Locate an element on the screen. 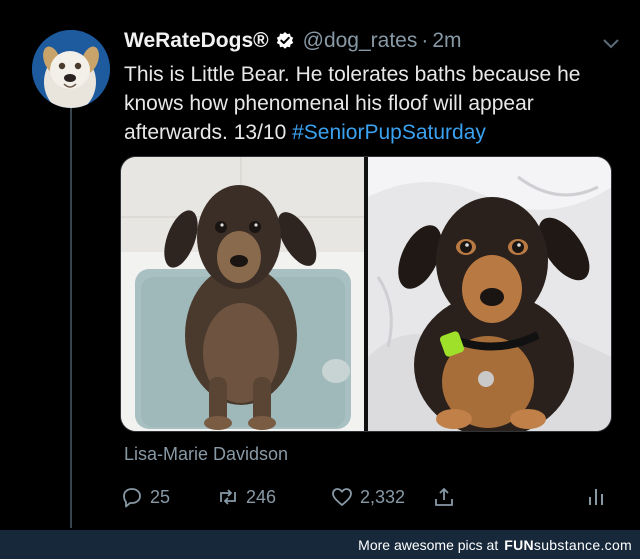 This screenshot has width=640, height=559. hashtag-link: #SeniorPupSaturday is located at coordinates (389, 132).